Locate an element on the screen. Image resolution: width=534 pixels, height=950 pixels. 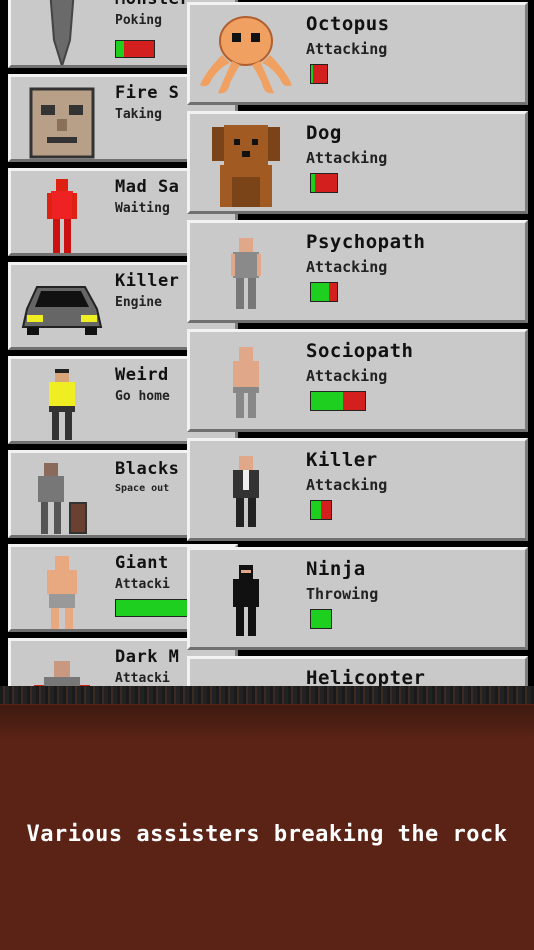
killer-portrait is located at coordinates (246, 492).